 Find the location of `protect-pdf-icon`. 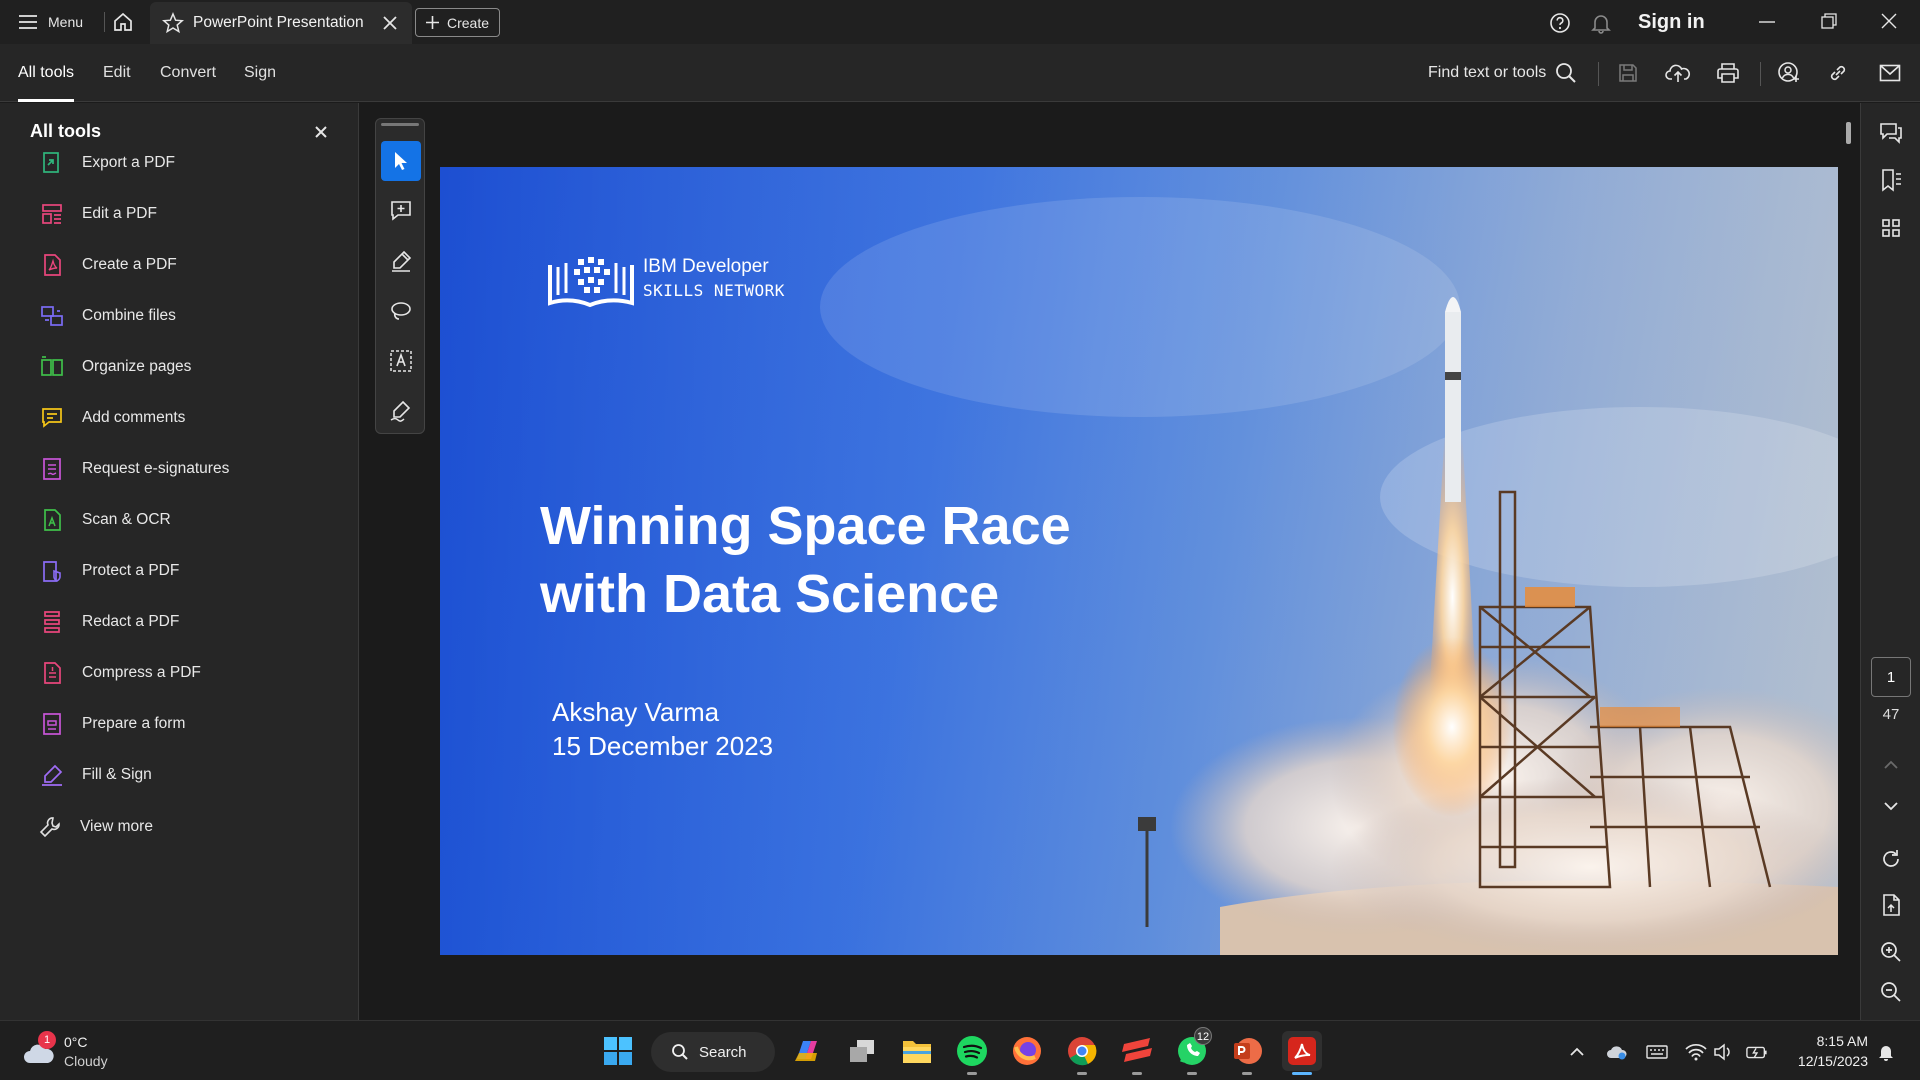

protect-pdf-icon is located at coordinates (52, 571).